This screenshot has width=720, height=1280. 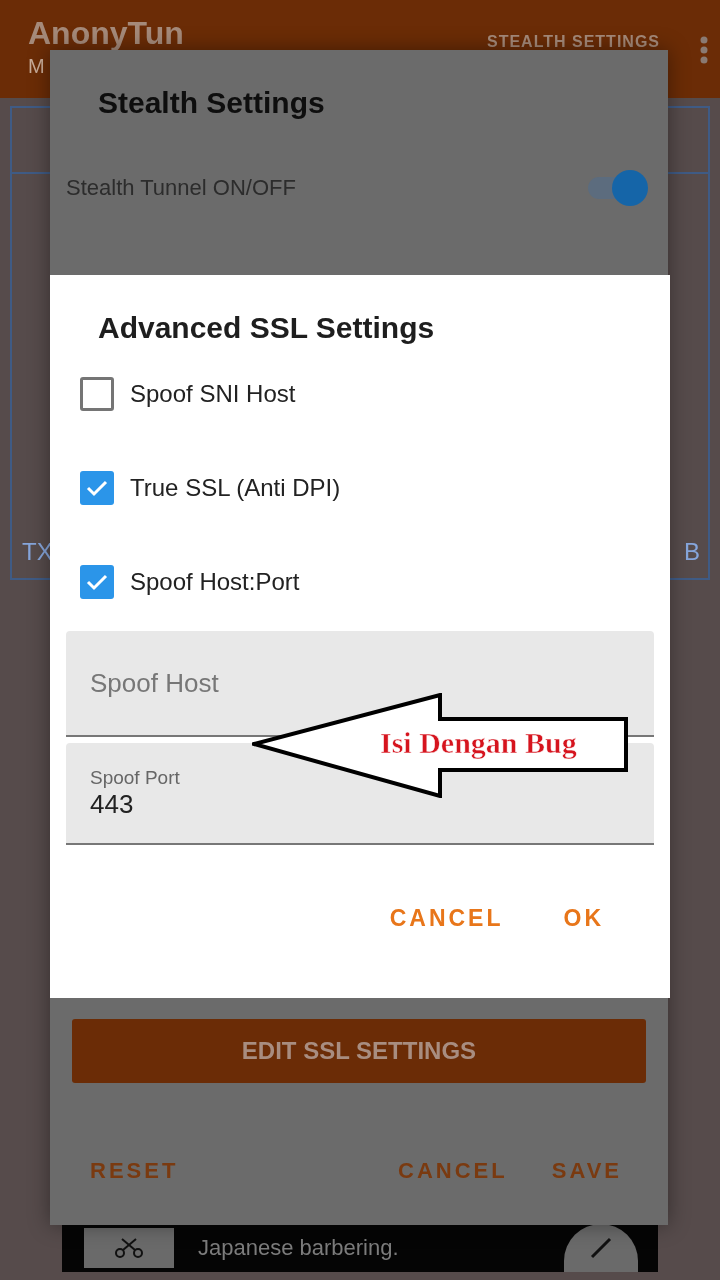 I want to click on panel-label: B, so click(x=692, y=552).